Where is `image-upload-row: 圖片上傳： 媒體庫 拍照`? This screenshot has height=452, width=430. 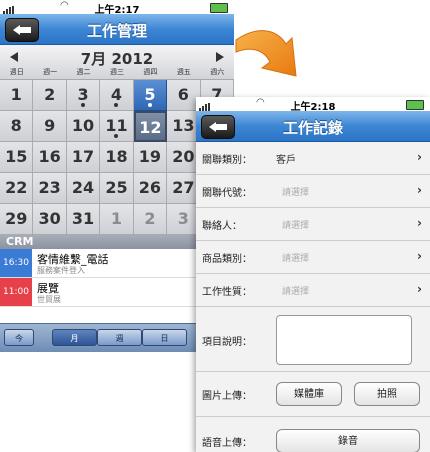 image-upload-row: 圖片上傳： 媒體庫 拍照 is located at coordinates (313, 394).